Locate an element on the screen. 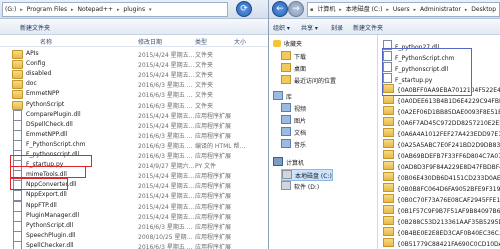 This screenshot has width=500, height=249. list-item: SpellChecker.dll 2016/6/3 星期五 ... 应用程序扩展 is located at coordinates (134, 244).